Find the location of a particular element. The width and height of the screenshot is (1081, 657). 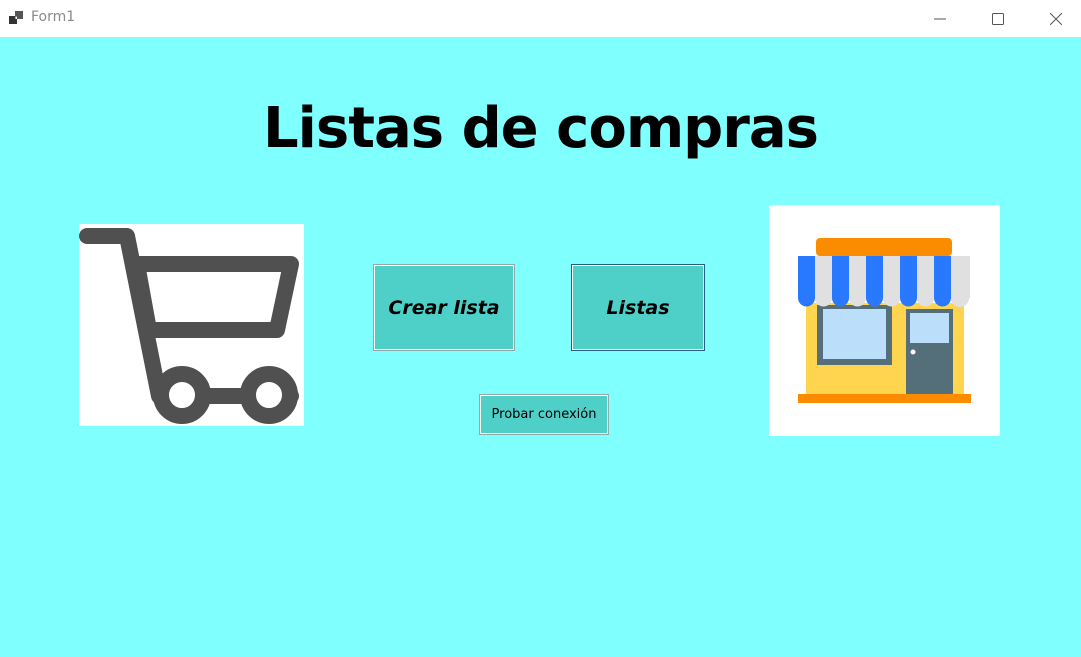

minimize-icon is located at coordinates (940, 18).